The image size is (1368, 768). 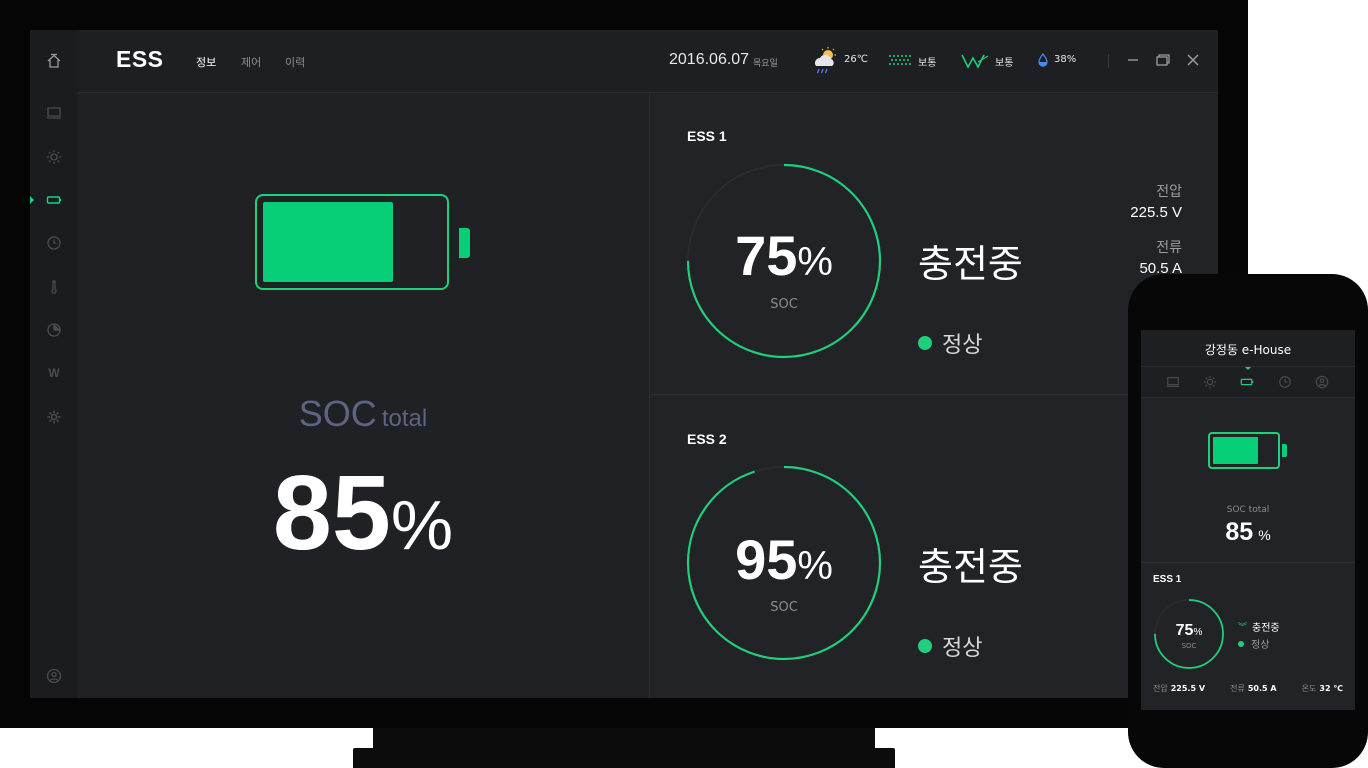 I want to click on mobile-ring-label: SOC, so click(x=1189, y=646).